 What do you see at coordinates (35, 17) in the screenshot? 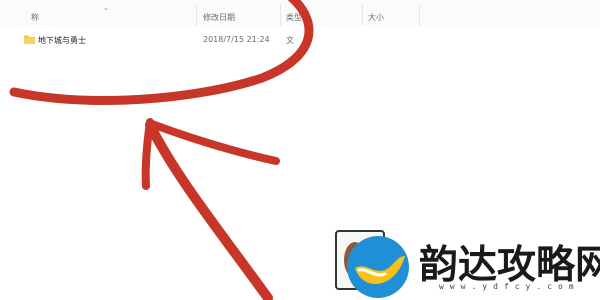
I see `column-header-name: 称` at bounding box center [35, 17].